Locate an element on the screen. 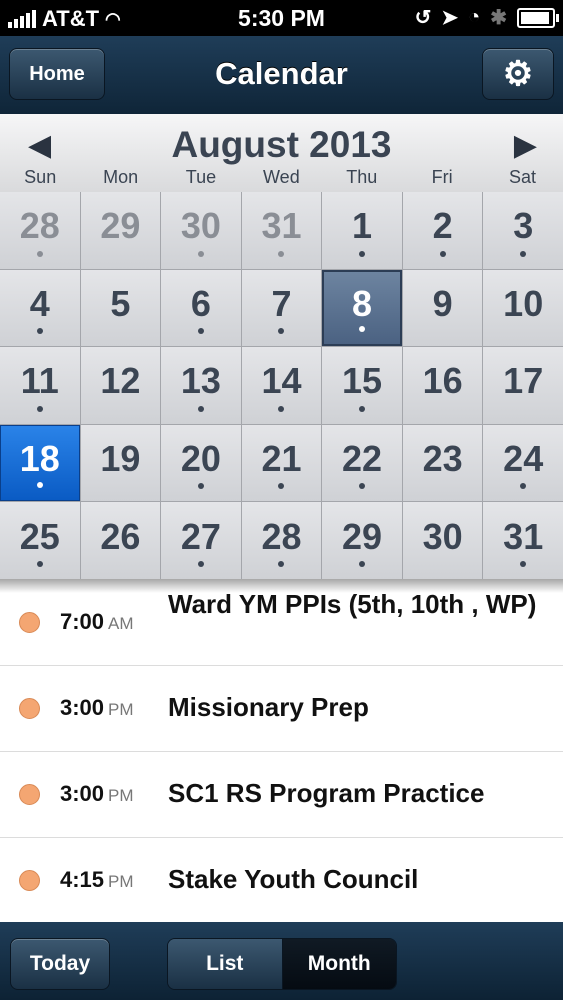  event-row: 3:00 PM SC1 RS Program Practice is located at coordinates (281, 794).